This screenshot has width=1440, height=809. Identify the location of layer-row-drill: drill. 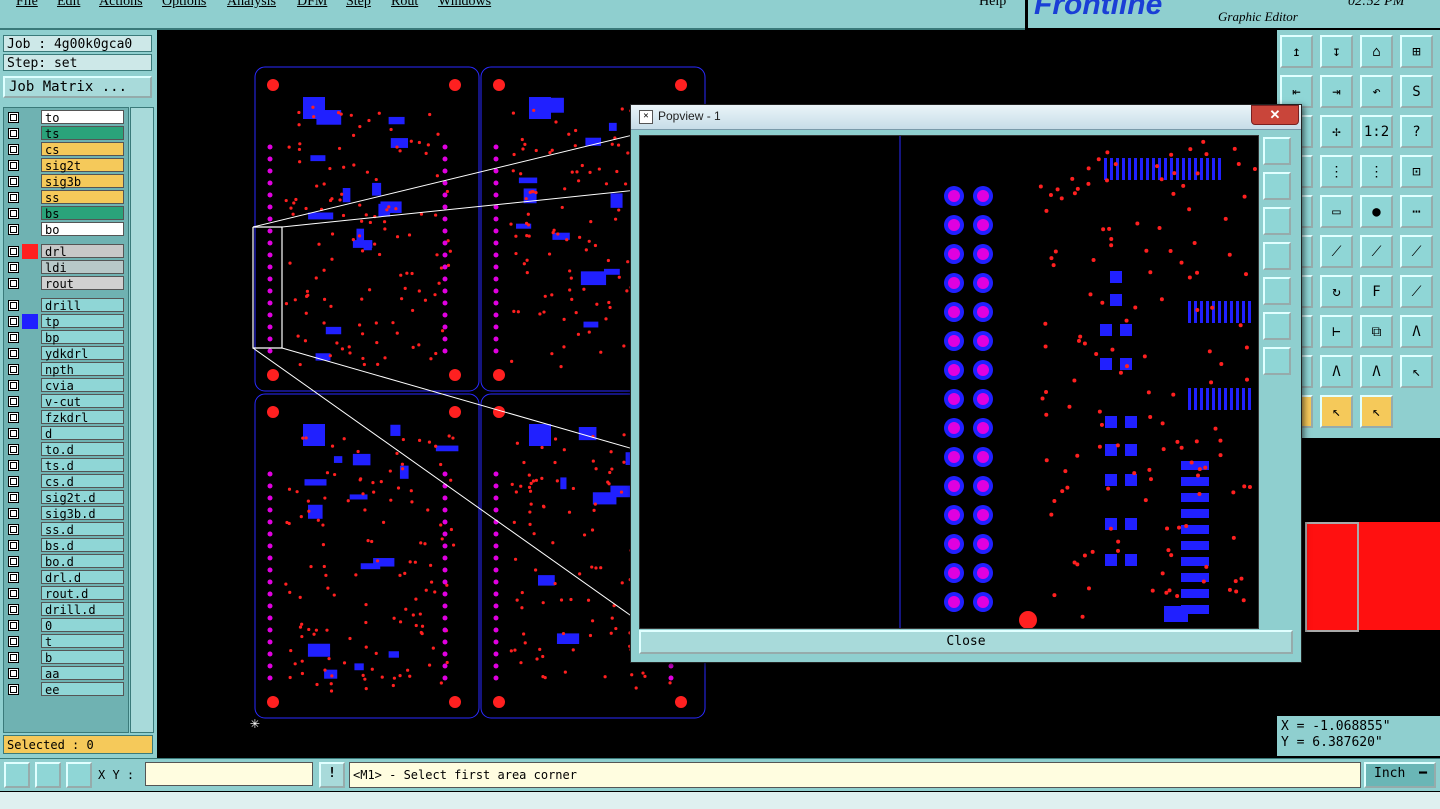
(65, 305).